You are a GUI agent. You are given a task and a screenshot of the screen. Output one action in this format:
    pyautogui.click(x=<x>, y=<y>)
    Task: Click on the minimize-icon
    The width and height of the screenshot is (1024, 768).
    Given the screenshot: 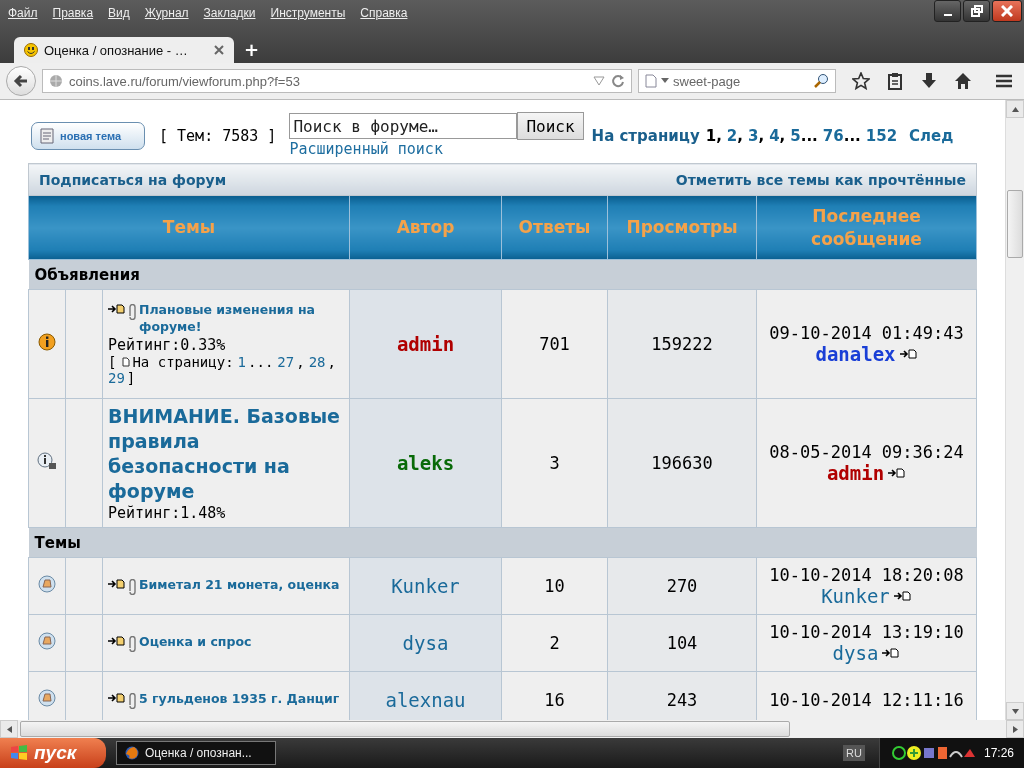 What is the action you would take?
    pyautogui.click(x=947, y=15)
    